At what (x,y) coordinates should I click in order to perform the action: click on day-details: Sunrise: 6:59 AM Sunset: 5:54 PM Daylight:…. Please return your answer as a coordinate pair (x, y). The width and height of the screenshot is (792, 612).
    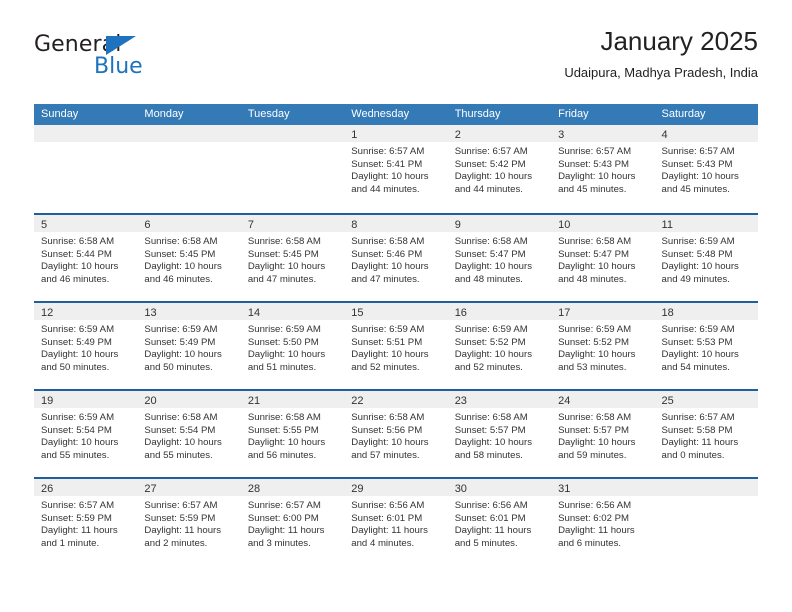
    Looking at the image, I should click on (85, 435).